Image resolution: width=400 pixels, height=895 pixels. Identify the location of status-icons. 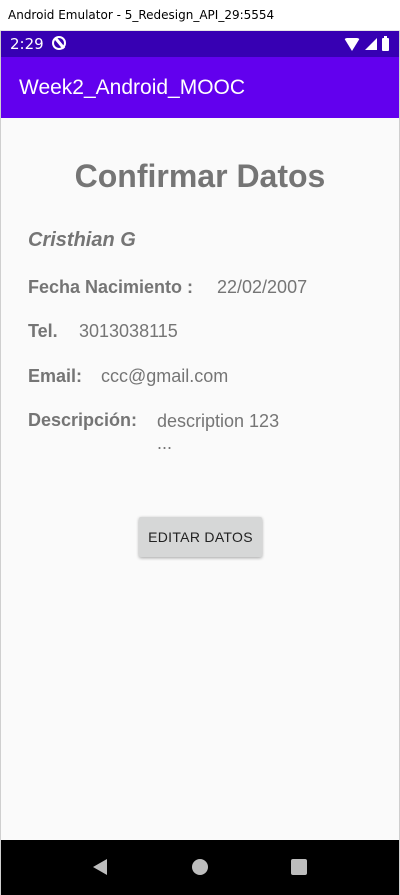
(366, 43).